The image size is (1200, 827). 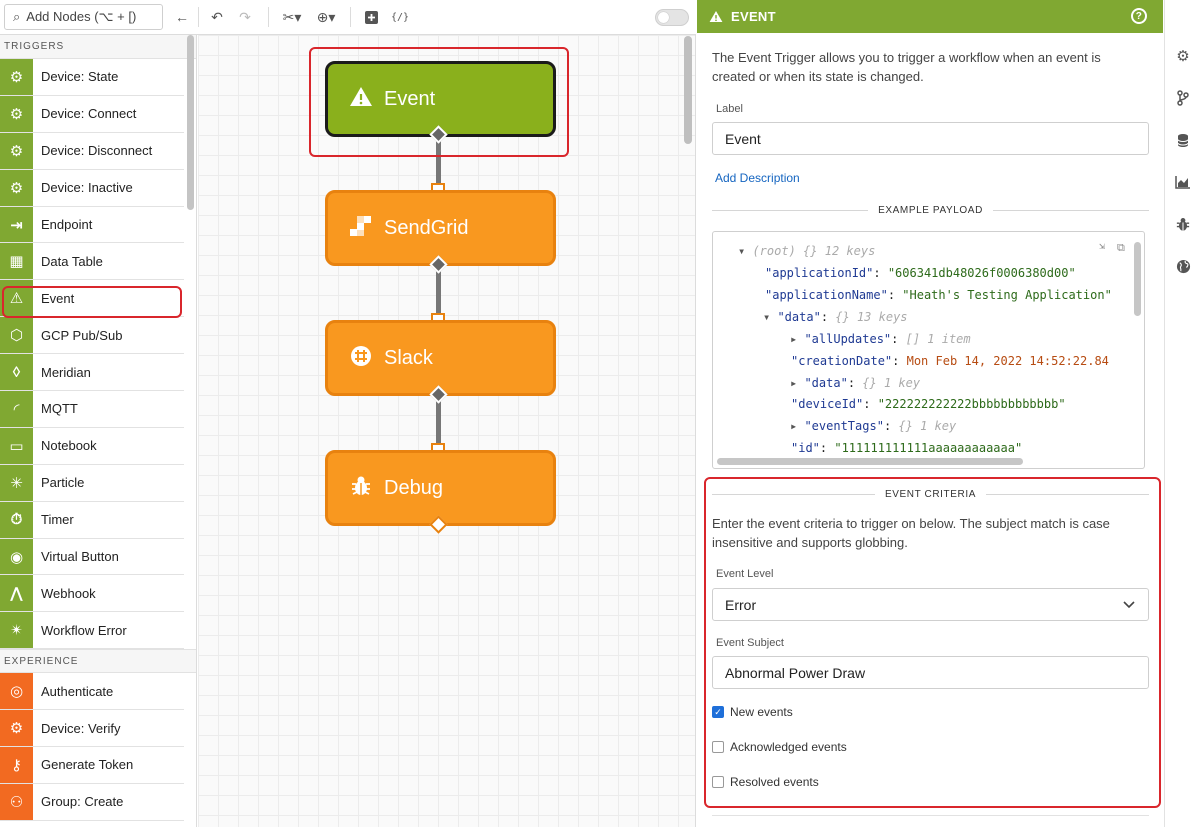 What do you see at coordinates (66, 372) in the screenshot?
I see `sidebar-item-label: Meridian` at bounding box center [66, 372].